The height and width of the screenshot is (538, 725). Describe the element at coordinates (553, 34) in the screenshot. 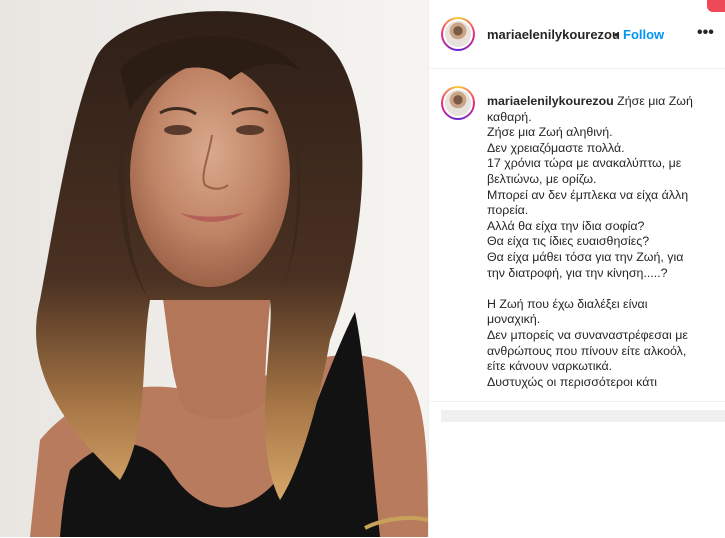

I see `author-username: mariaelenilykourezou` at that location.